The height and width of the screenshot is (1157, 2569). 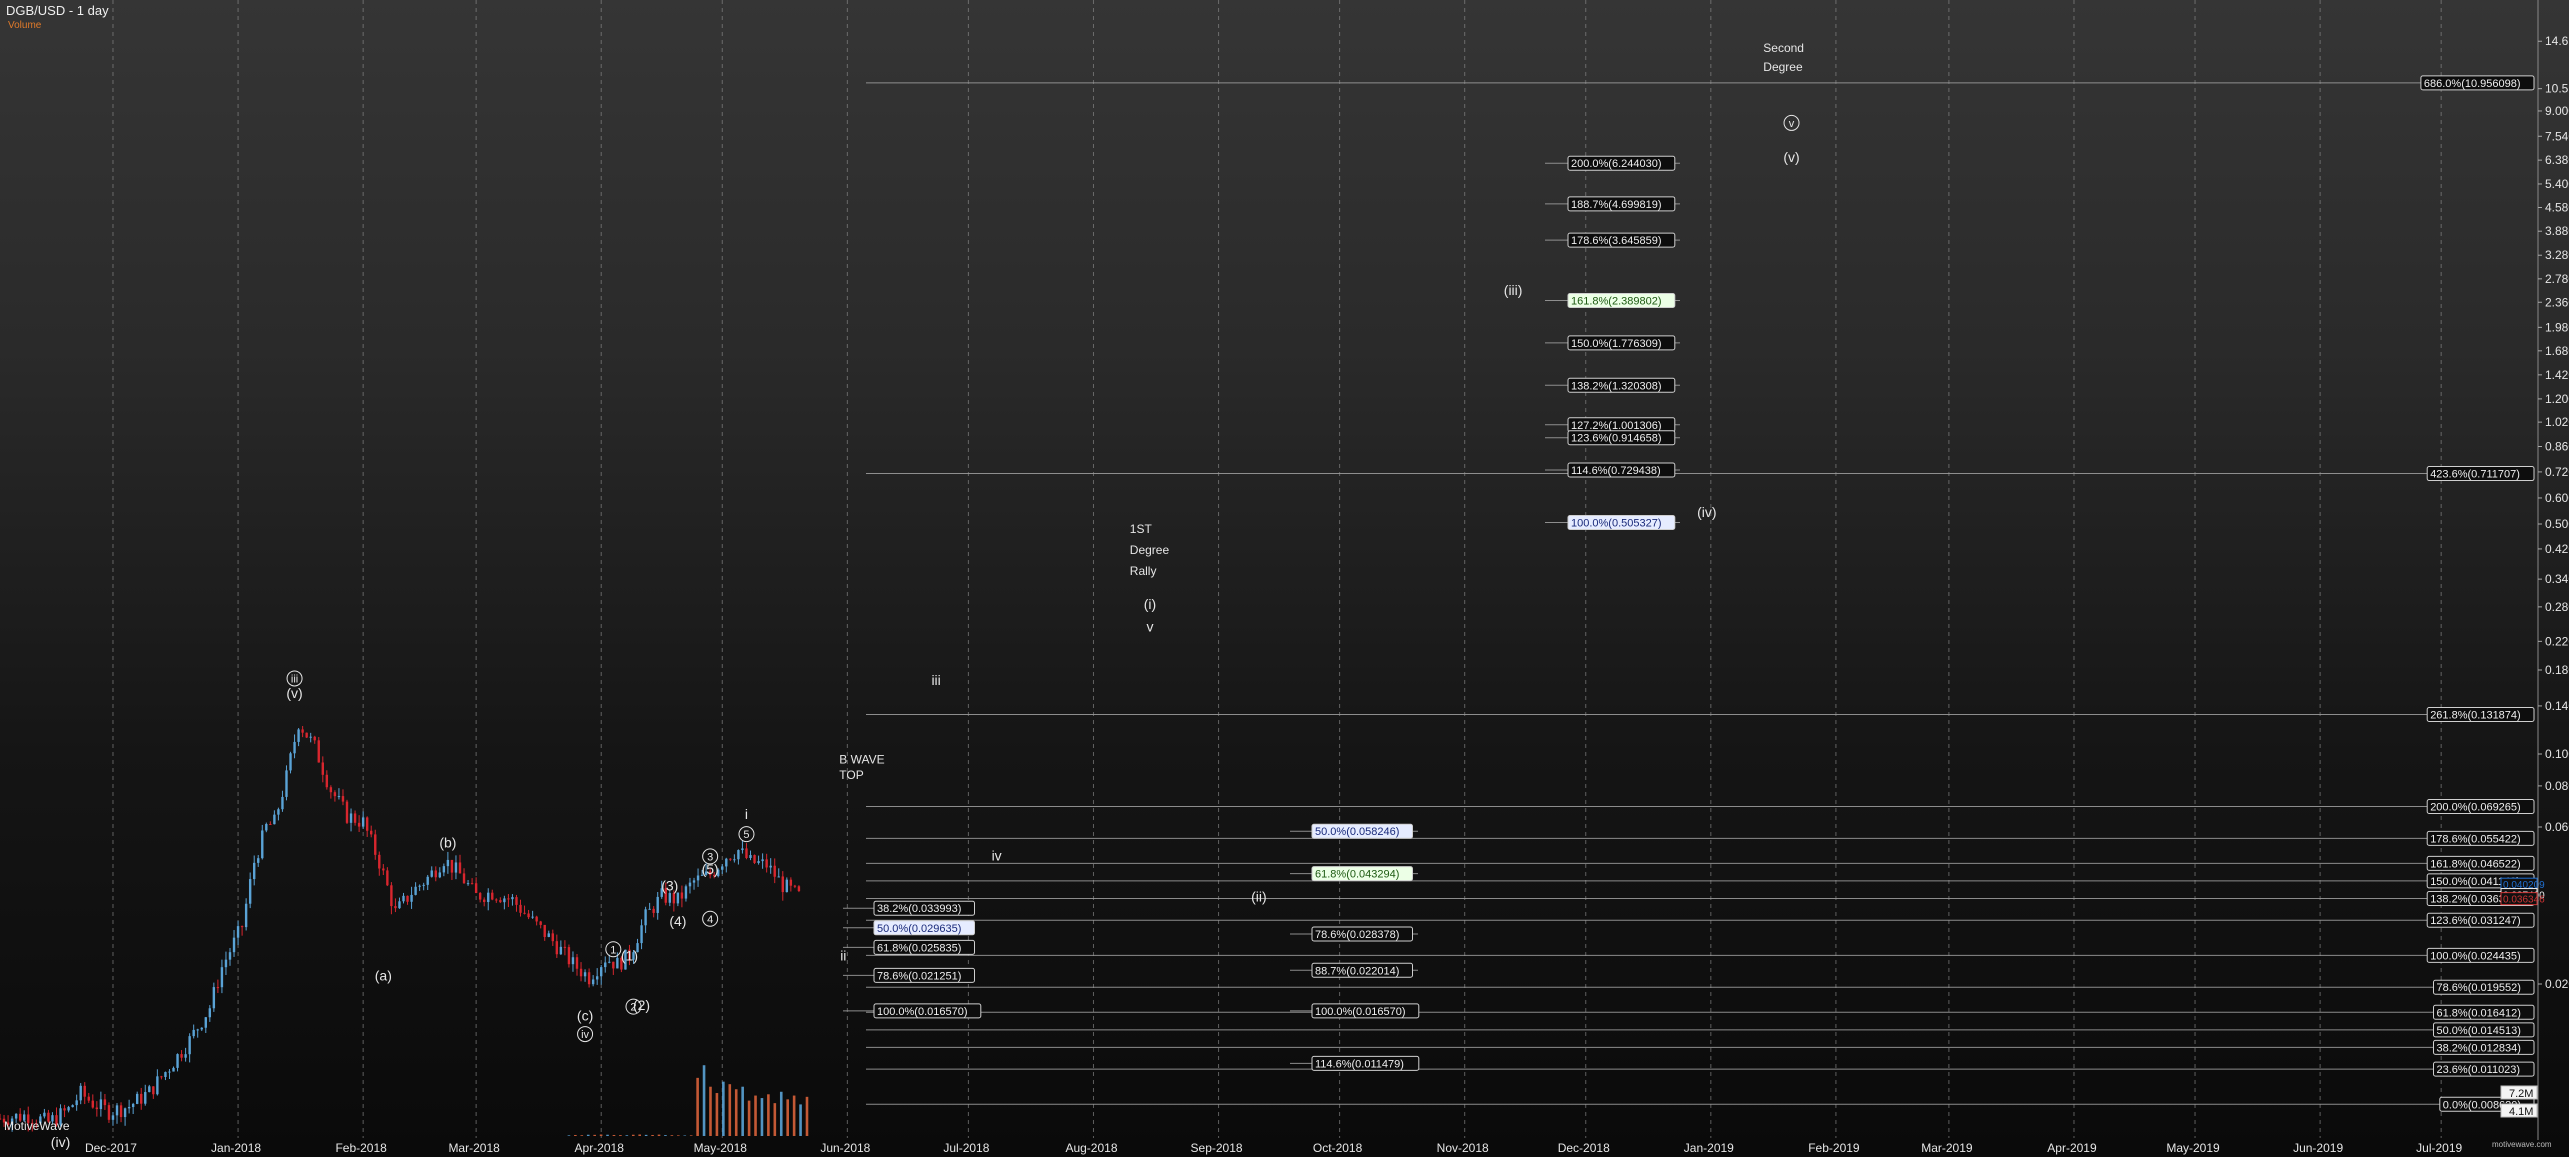 What do you see at coordinates (1616, 471) in the screenshot?
I see `fib-label: 114.6%(0.729438)` at bounding box center [1616, 471].